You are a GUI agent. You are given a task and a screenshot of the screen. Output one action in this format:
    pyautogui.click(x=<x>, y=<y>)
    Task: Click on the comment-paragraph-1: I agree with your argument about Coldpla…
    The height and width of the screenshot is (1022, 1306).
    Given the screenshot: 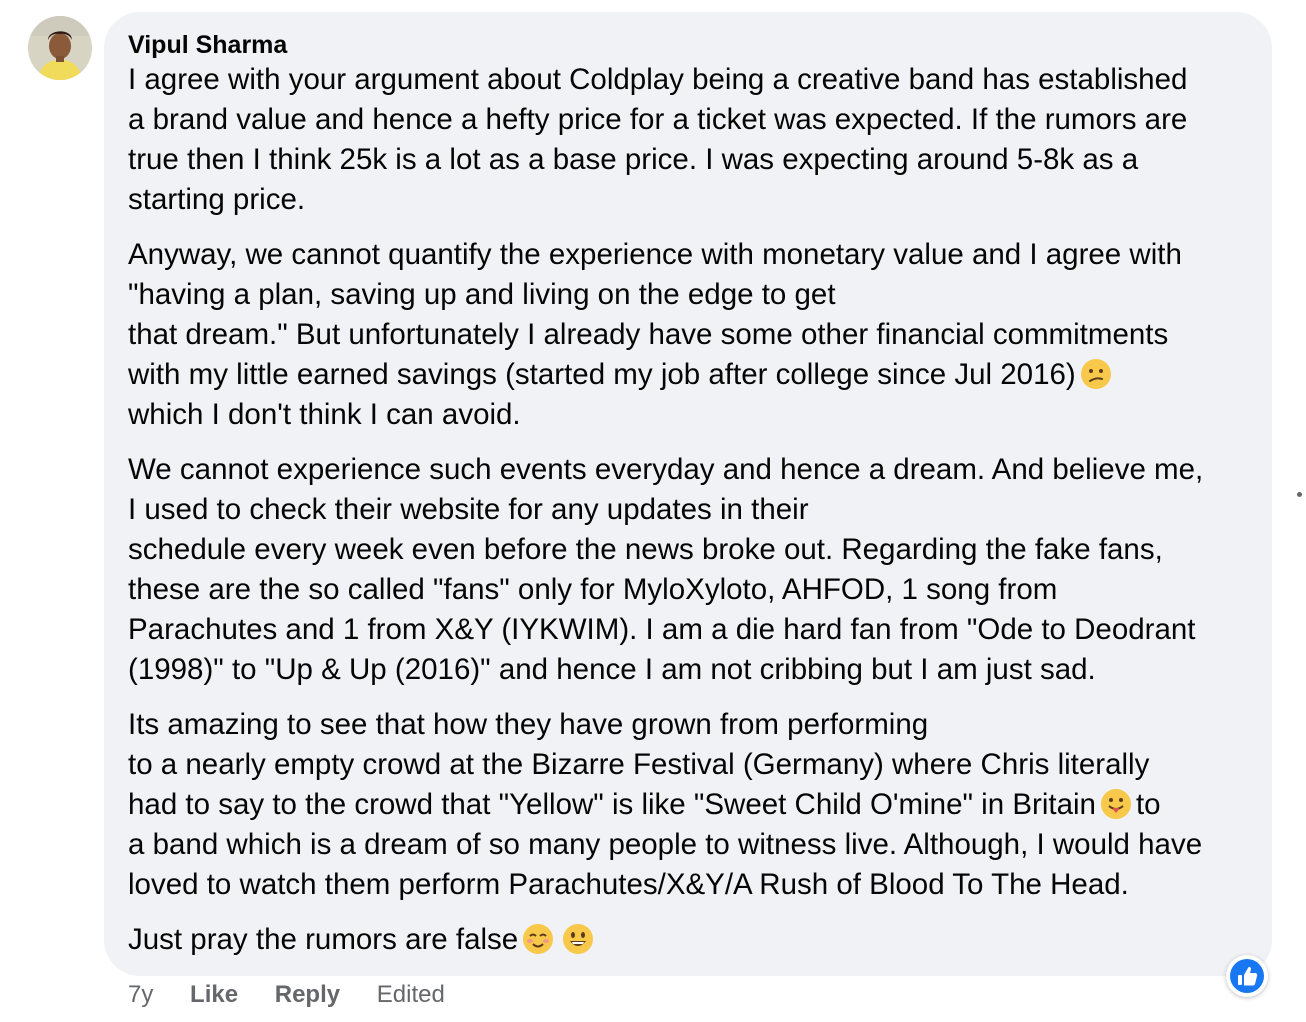 What is the action you would take?
    pyautogui.click(x=688, y=140)
    